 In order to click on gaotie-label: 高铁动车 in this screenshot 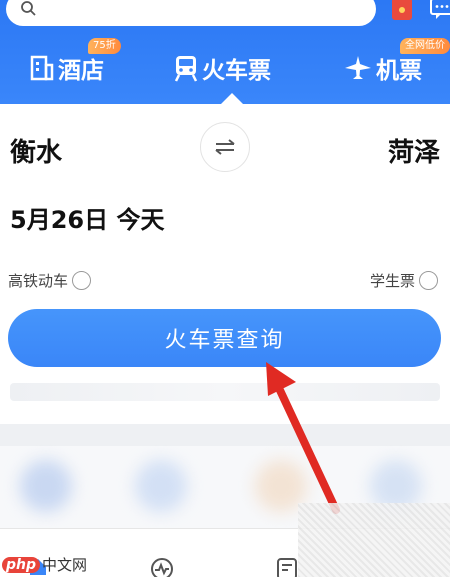, I will do `click(38, 281)`.